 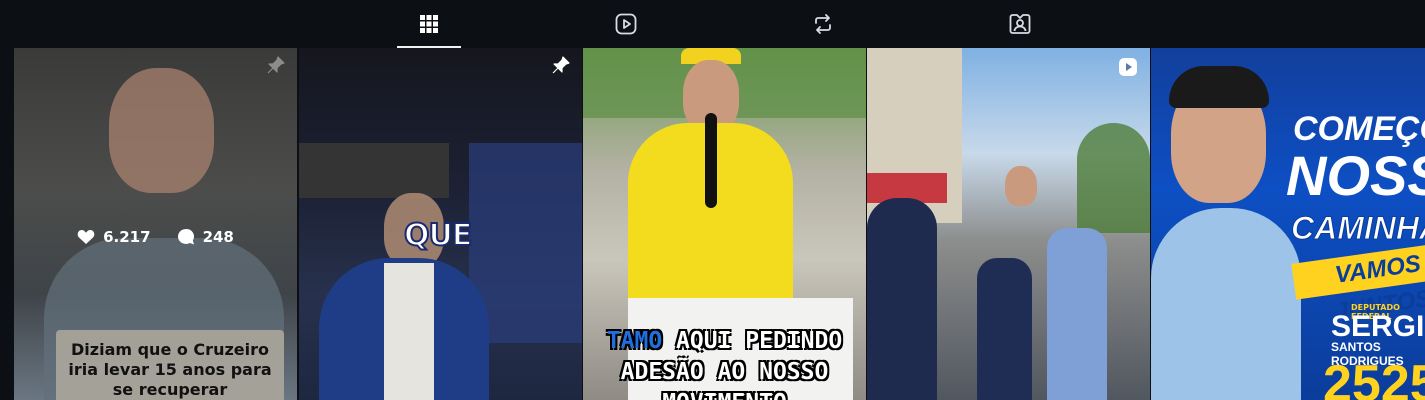 I want to click on poster-line-3: CAMINHADA, so click(x=1357, y=228).